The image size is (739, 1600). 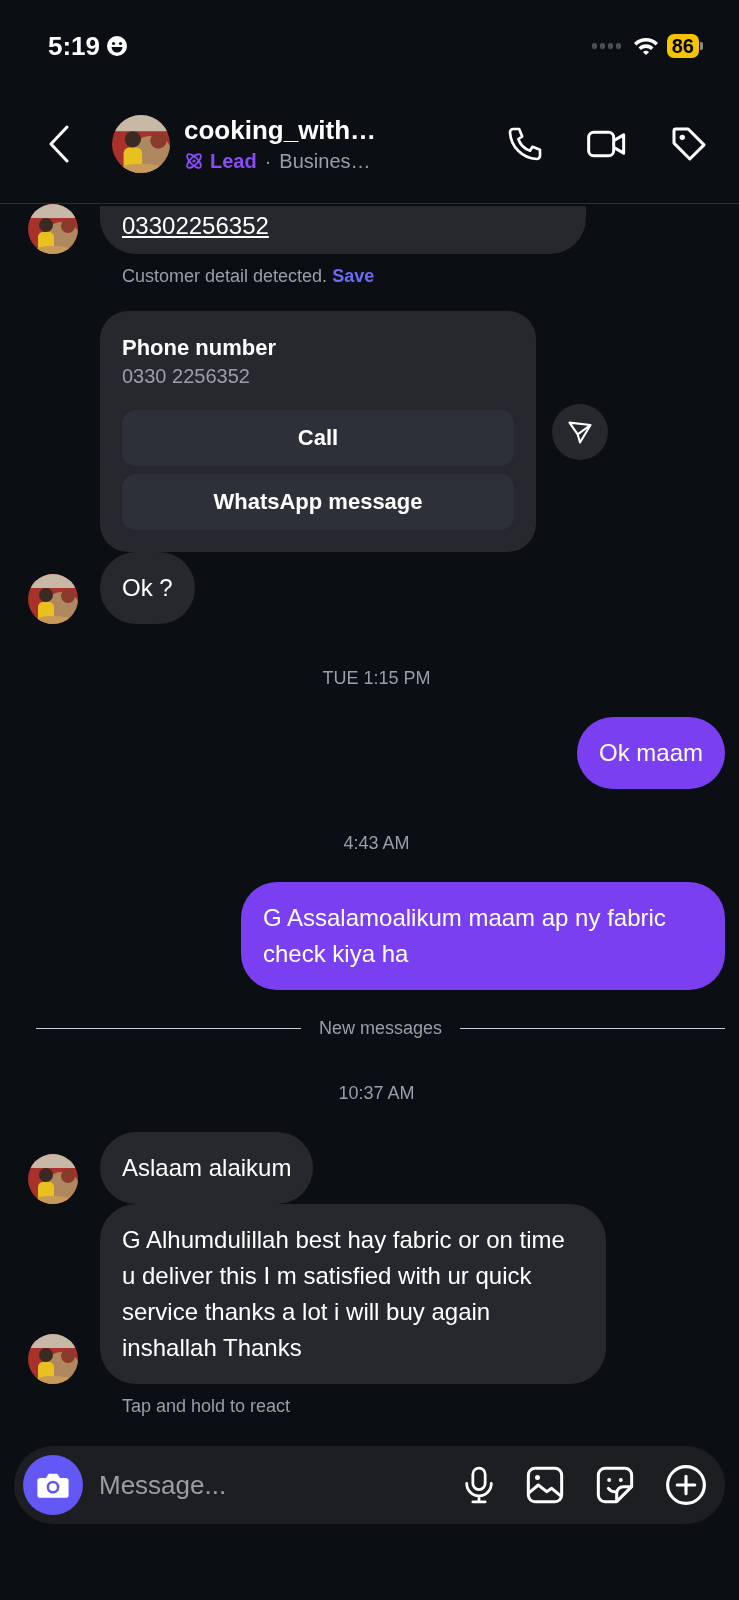 I want to click on smiley-icon, so click(x=117, y=46).